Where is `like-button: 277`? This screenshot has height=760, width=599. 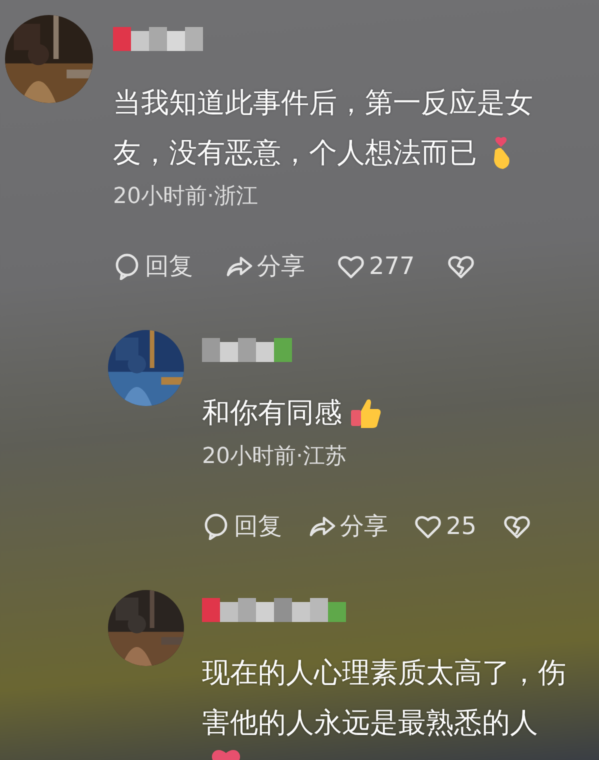 like-button: 277 is located at coordinates (376, 266).